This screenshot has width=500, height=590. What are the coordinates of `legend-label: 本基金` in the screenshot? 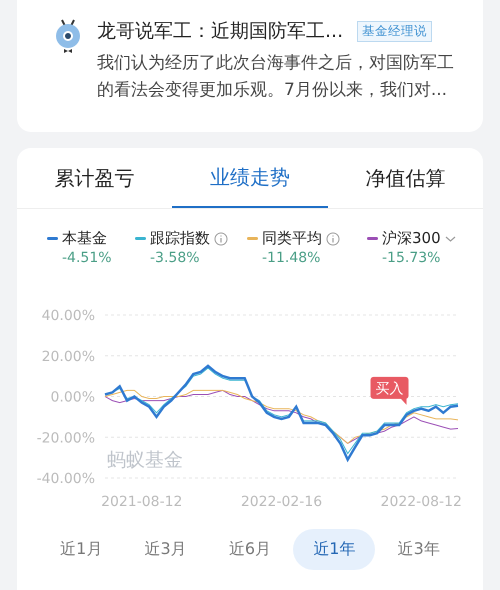 It's located at (84, 238).